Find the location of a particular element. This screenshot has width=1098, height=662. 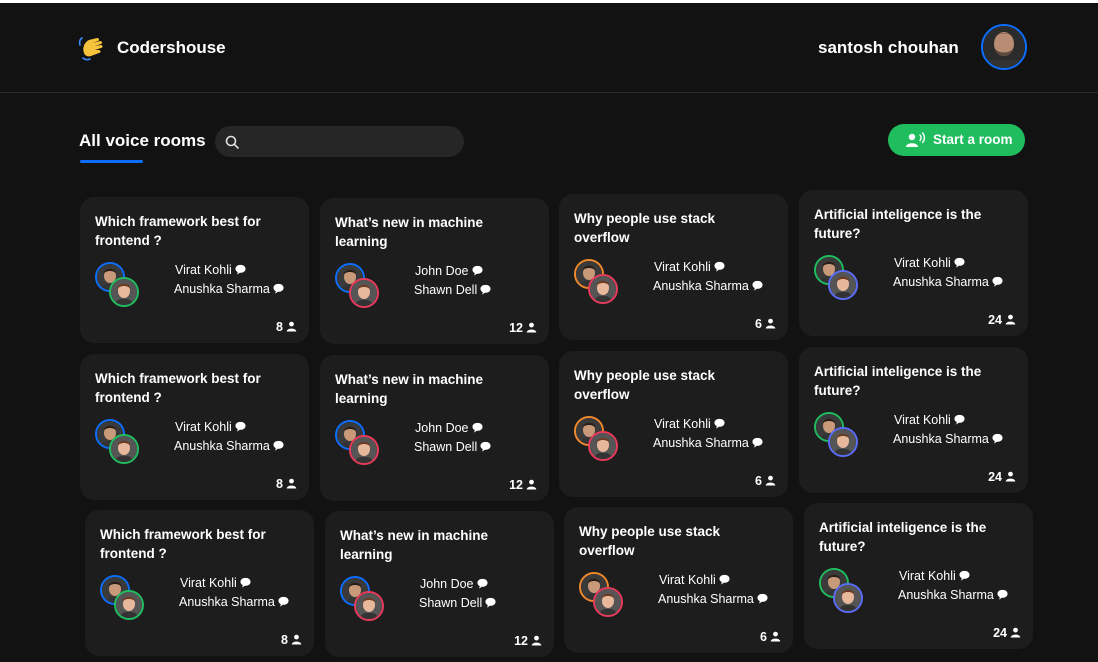

start-room-label: Start a room is located at coordinates (973, 139).